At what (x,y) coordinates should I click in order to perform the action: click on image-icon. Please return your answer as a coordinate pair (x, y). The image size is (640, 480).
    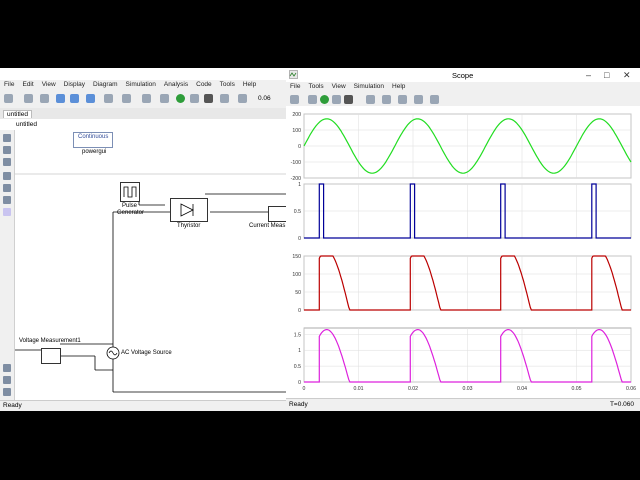
    Looking at the image, I should click on (7, 200).